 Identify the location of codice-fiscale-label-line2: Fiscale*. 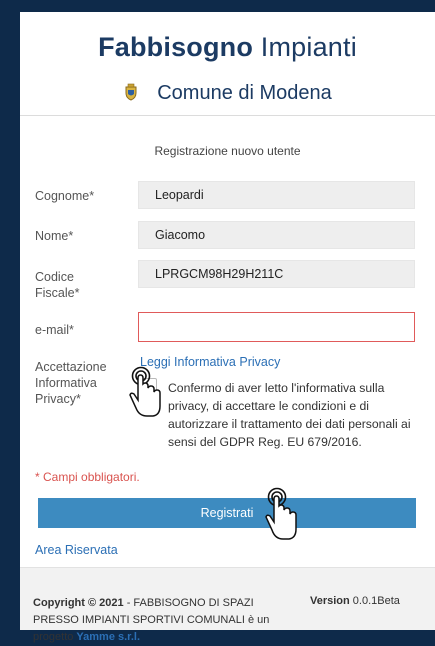
(57, 293).